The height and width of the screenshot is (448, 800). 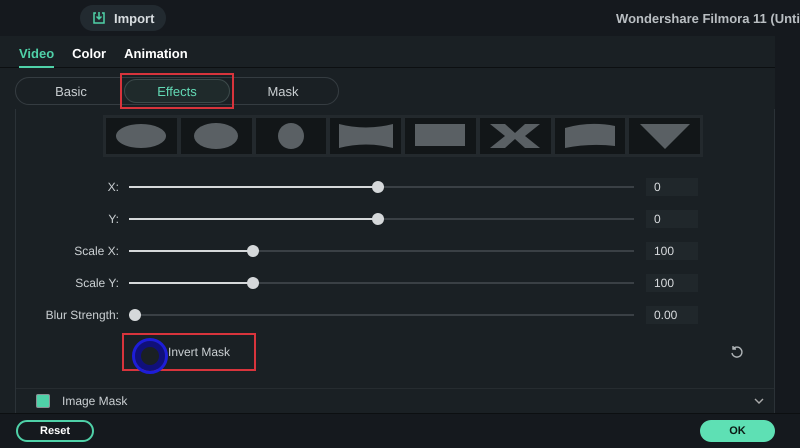 I want to click on tab: Video, so click(x=36, y=57).